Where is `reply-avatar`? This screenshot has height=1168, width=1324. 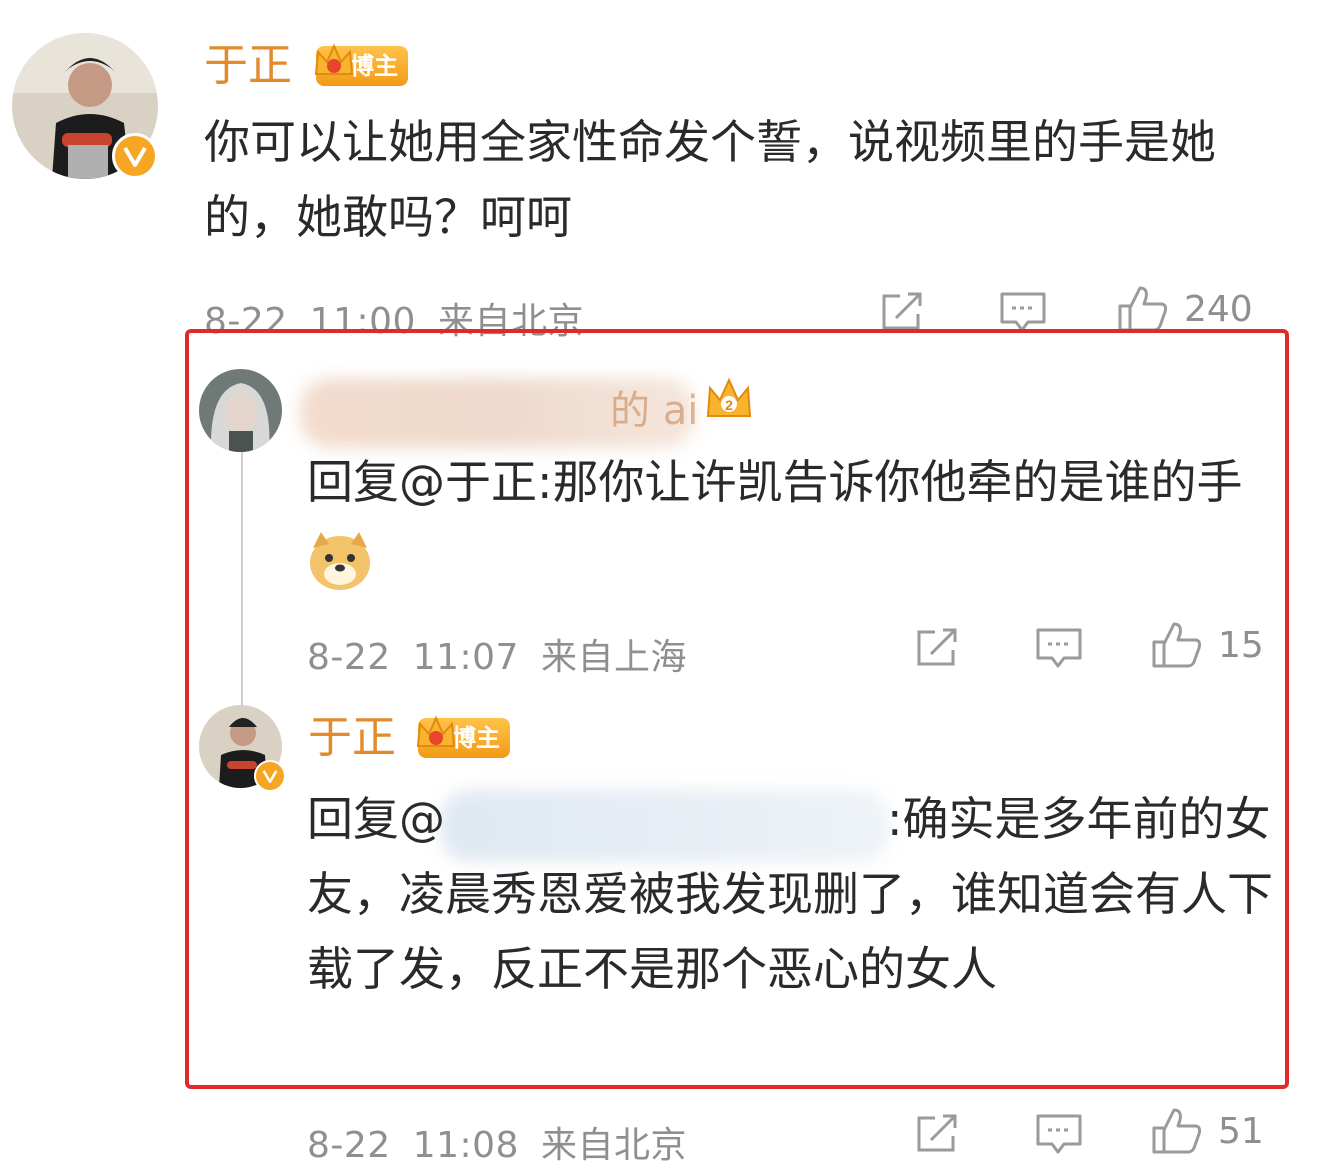 reply-avatar is located at coordinates (240, 410).